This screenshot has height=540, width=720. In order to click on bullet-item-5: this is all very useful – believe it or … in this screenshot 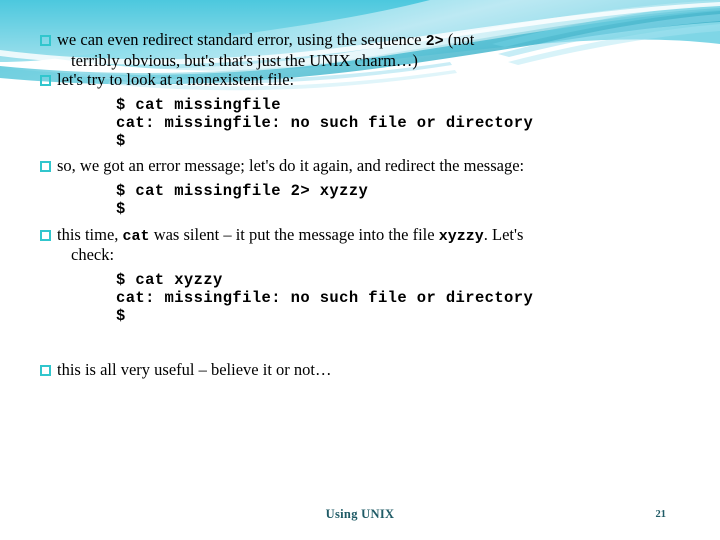, I will do `click(364, 369)`.